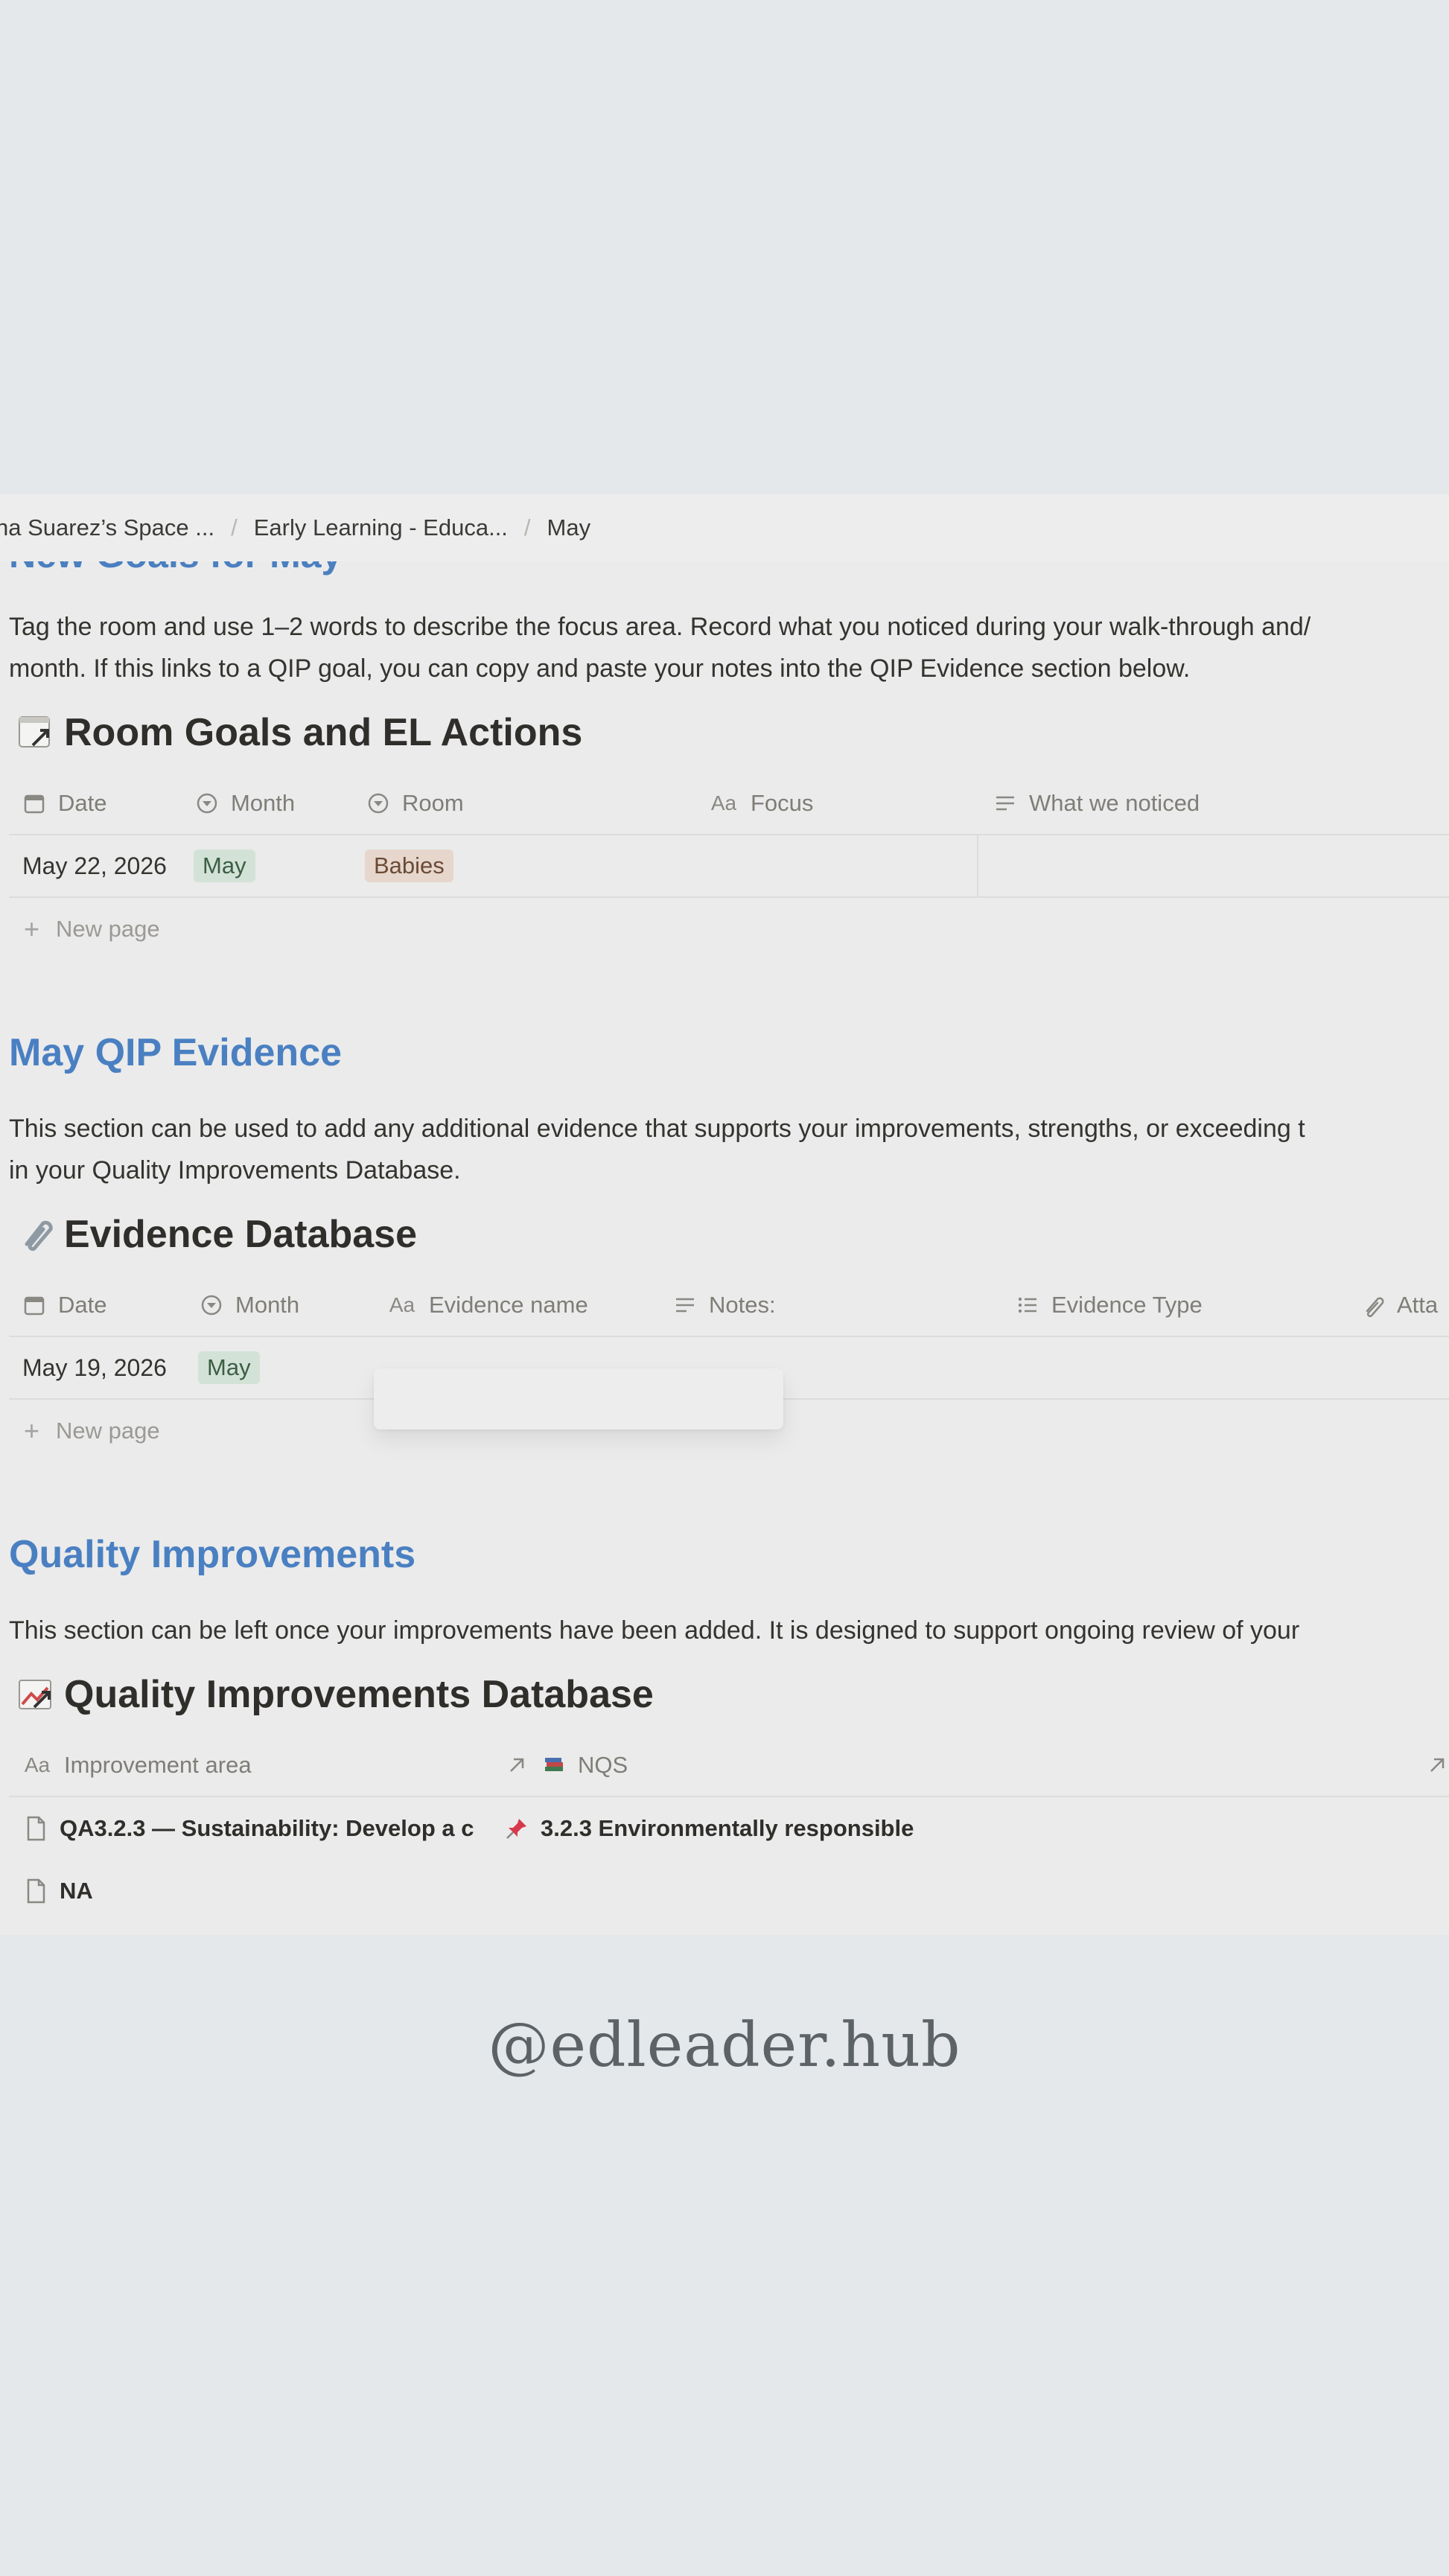 Image resolution: width=1449 pixels, height=2576 pixels. What do you see at coordinates (335, 1694) in the screenshot?
I see `quality-db-title: Quality Improvements Database` at bounding box center [335, 1694].